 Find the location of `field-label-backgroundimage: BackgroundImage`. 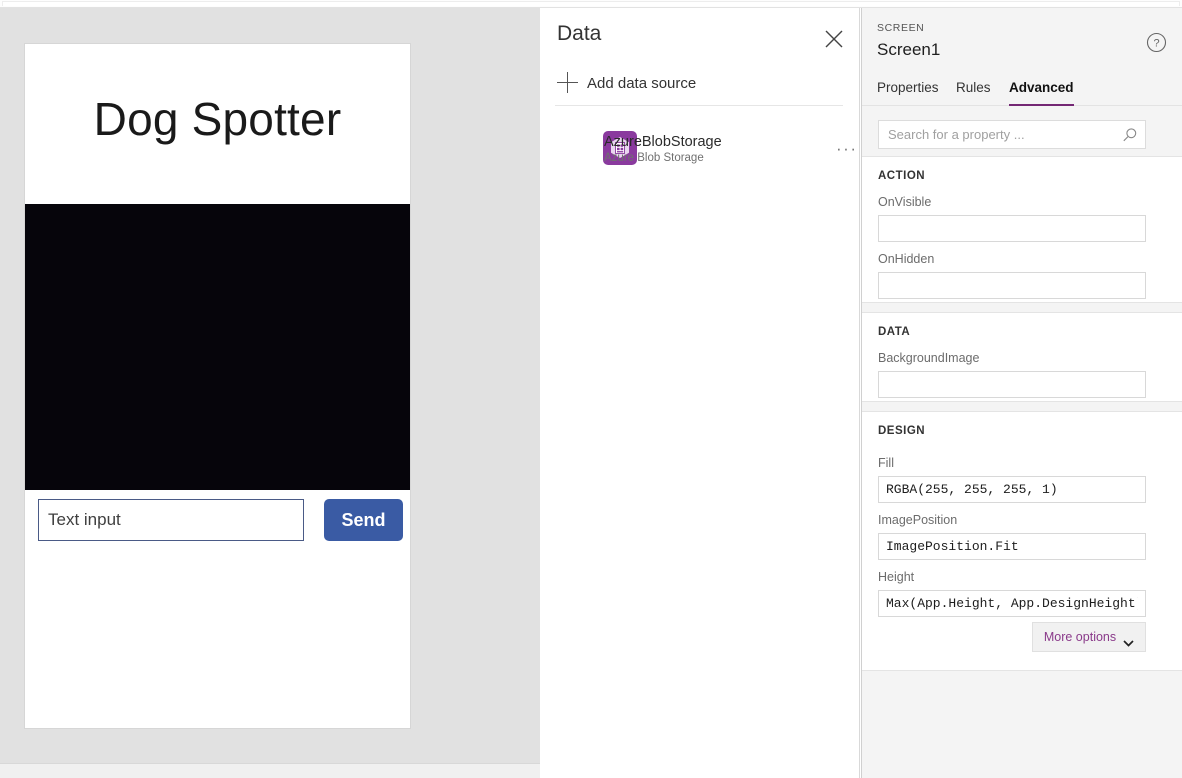

field-label-backgroundimage: BackgroundImage is located at coordinates (929, 358).